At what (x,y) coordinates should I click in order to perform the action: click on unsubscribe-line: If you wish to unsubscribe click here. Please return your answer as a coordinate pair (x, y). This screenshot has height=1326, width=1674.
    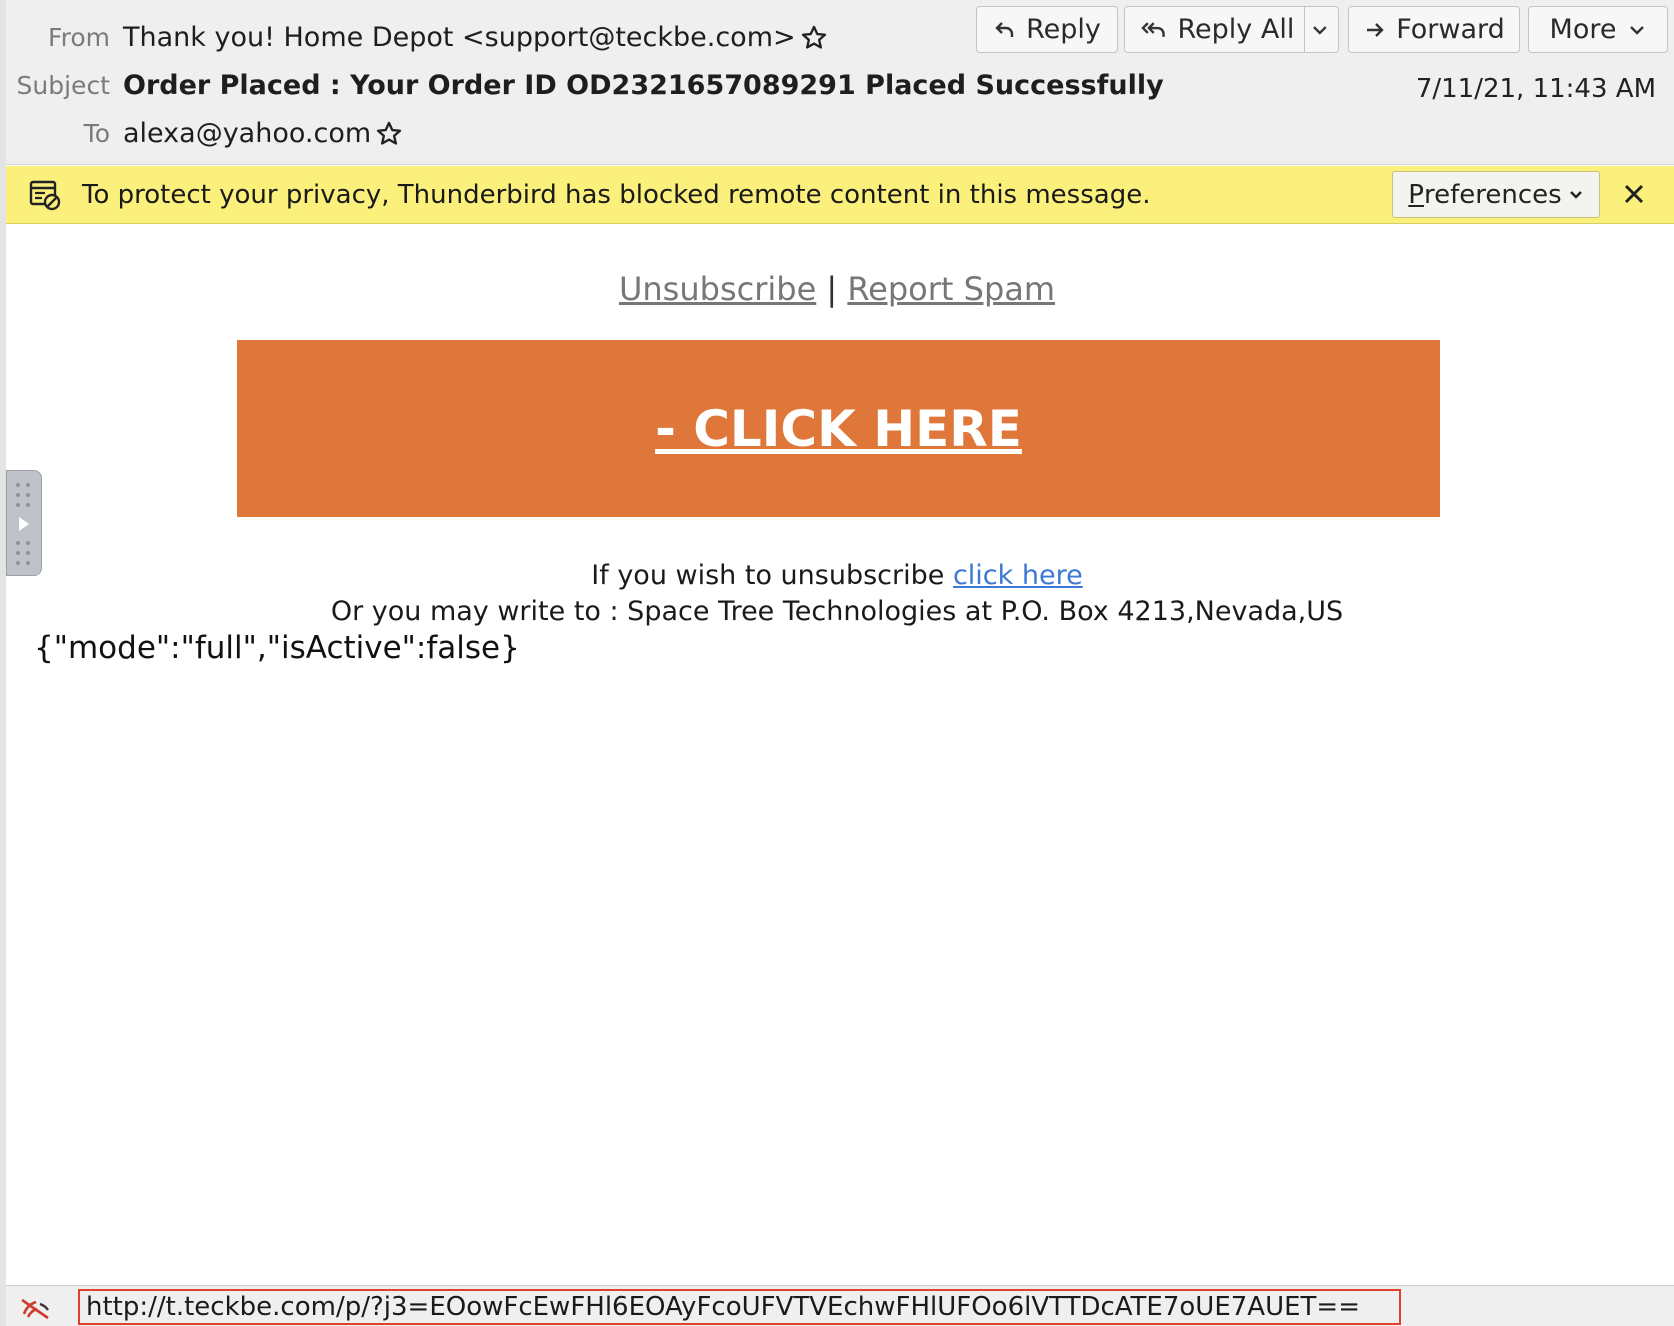
    Looking at the image, I should click on (837, 575).